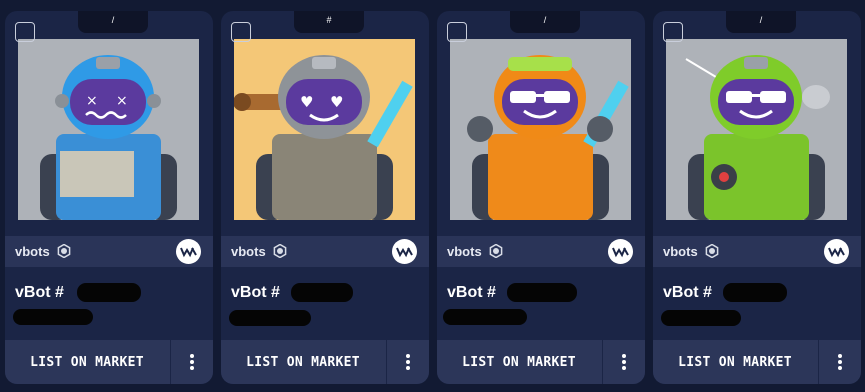  Describe the element at coordinates (324, 129) in the screenshot. I see `nft-artwork: ♥ ♥` at that location.